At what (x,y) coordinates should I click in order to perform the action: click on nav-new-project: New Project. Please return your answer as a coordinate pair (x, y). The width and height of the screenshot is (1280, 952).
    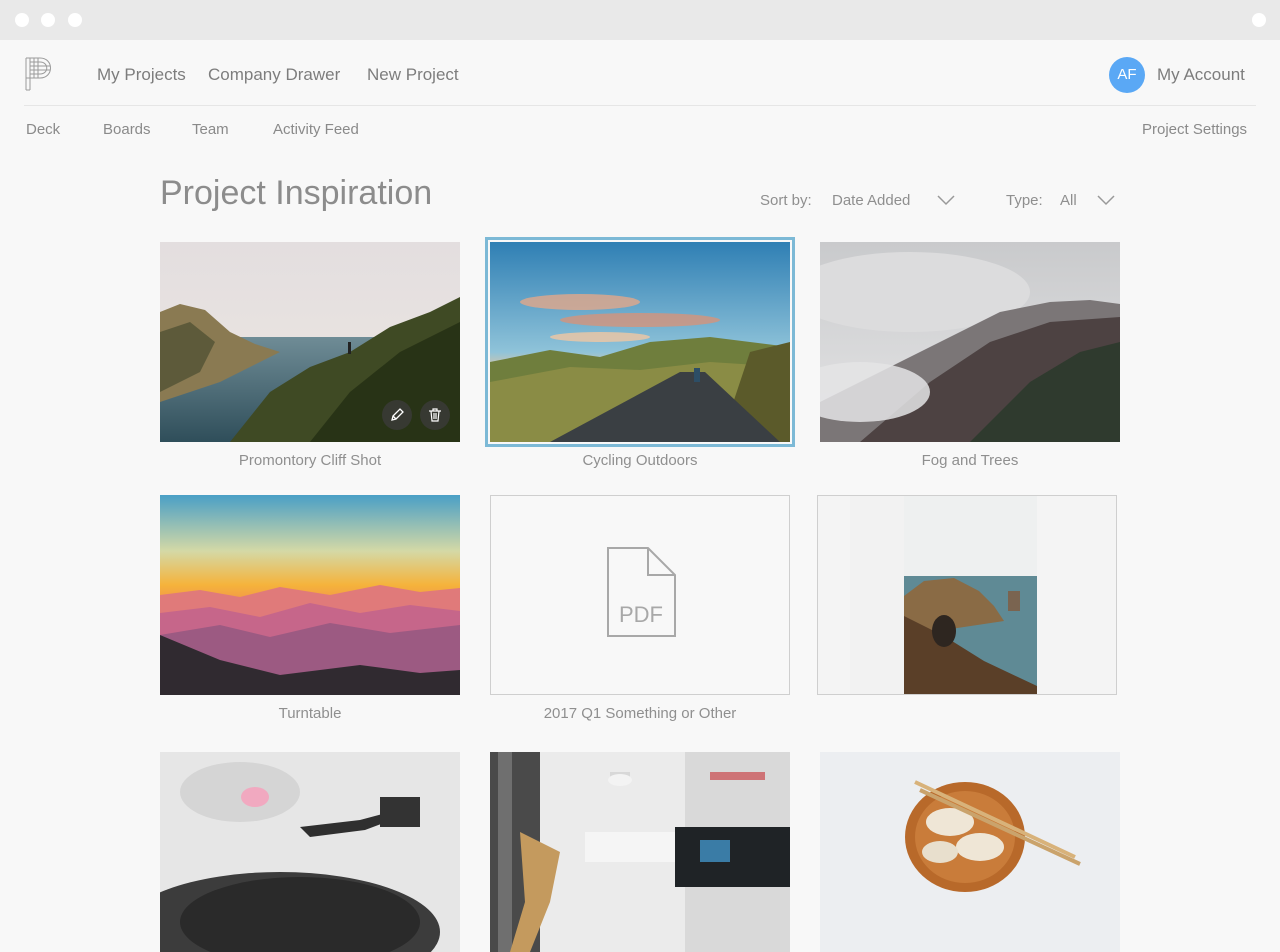
    Looking at the image, I should click on (413, 75).